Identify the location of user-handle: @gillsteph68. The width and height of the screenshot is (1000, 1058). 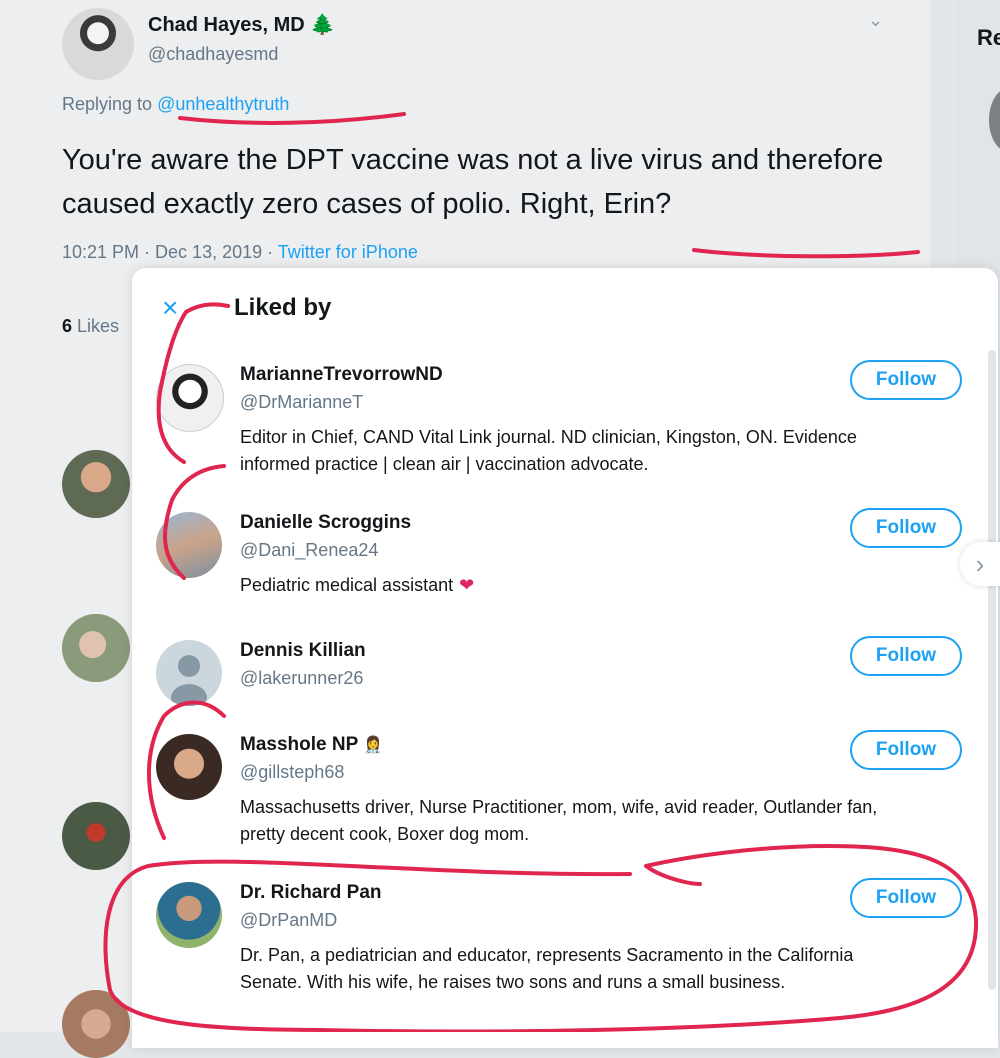
(292, 772).